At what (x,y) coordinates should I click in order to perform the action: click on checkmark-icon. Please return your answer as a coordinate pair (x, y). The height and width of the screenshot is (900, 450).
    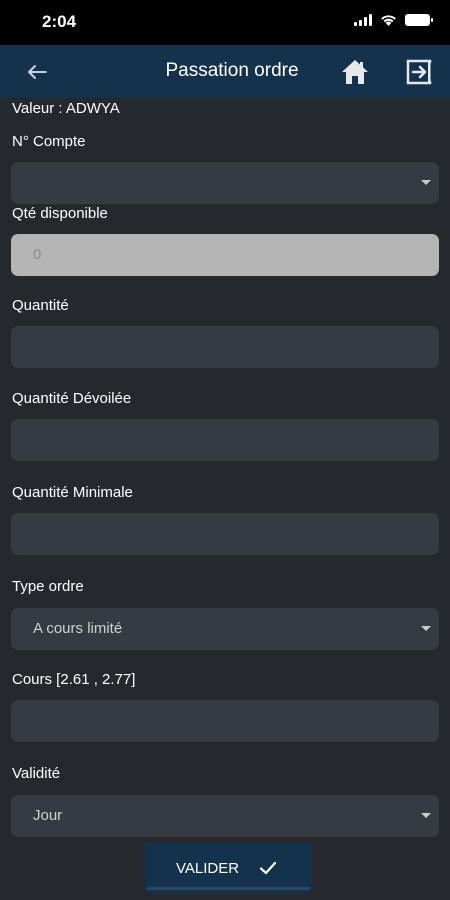
    Looking at the image, I should click on (268, 868).